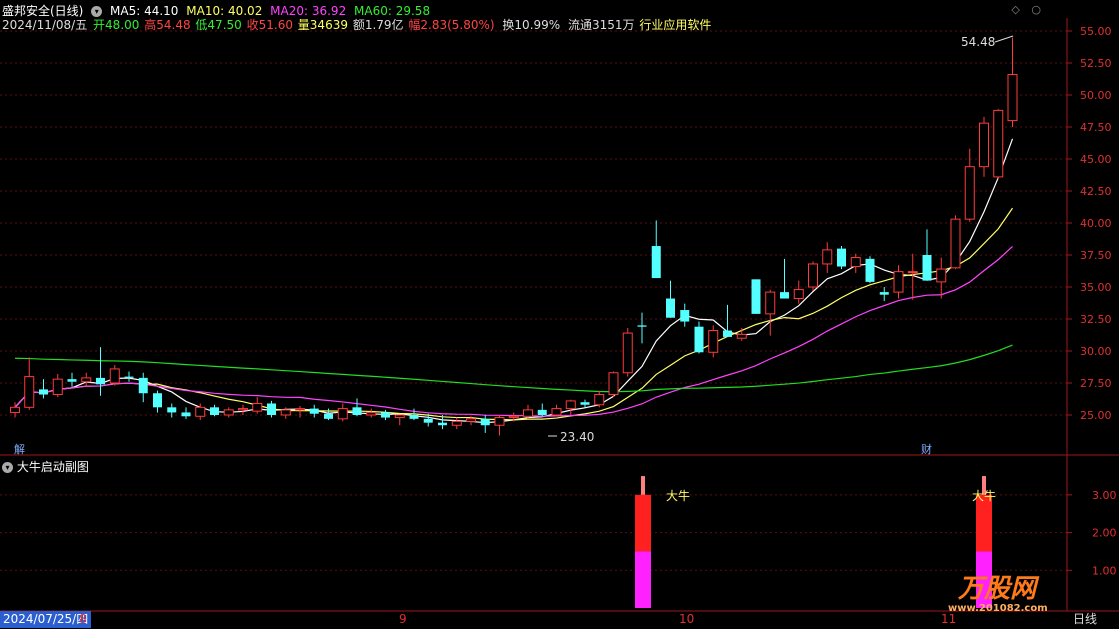  I want to click on high-pointer, so click(1004, 39).